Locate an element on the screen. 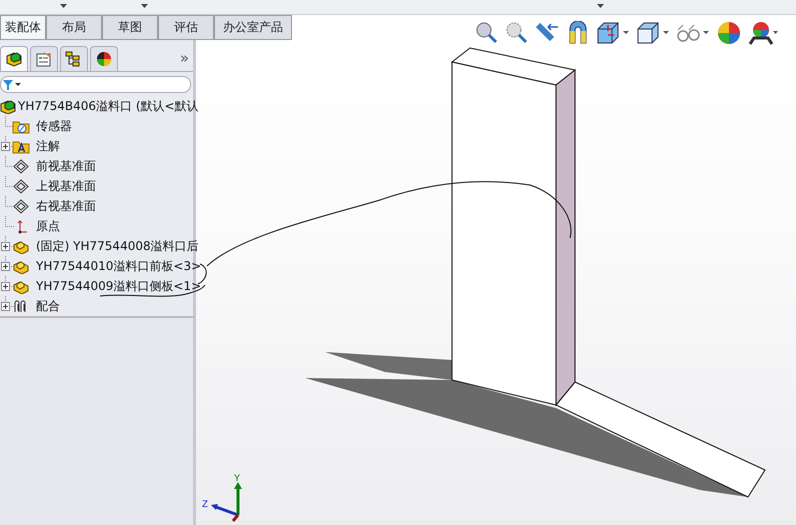  tree-item: (固定) YH77544008溢料口后 is located at coordinates (117, 246).